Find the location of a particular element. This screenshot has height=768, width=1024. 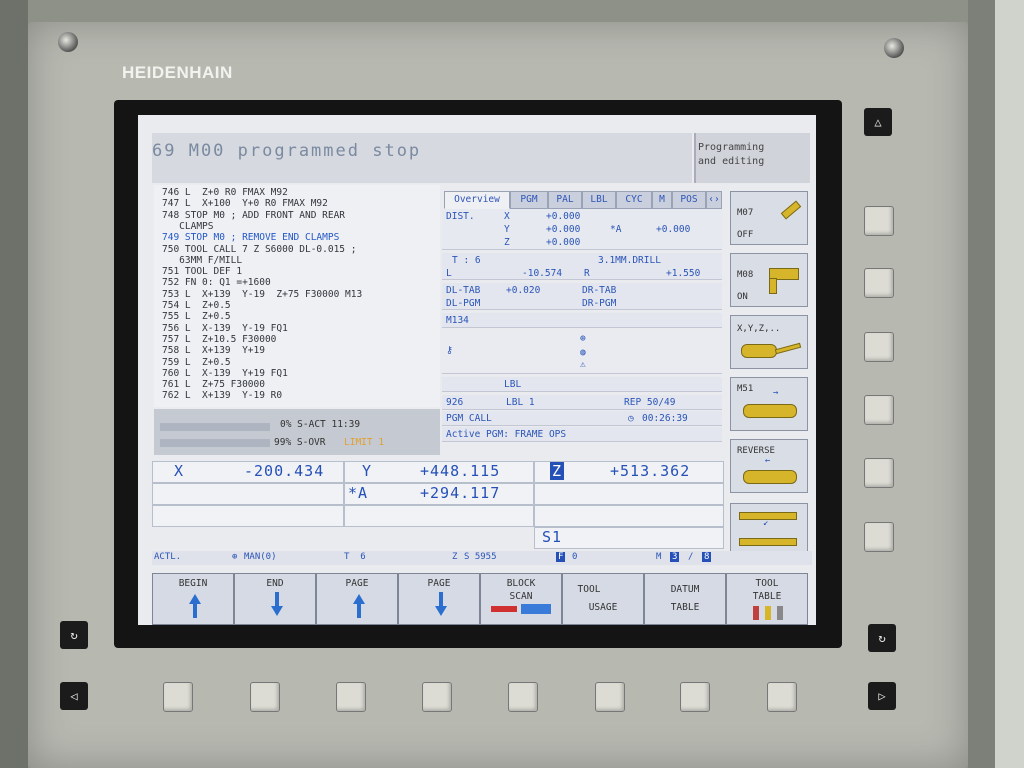

softkey-row-left-icon: ◁ is located at coordinates (74, 696).